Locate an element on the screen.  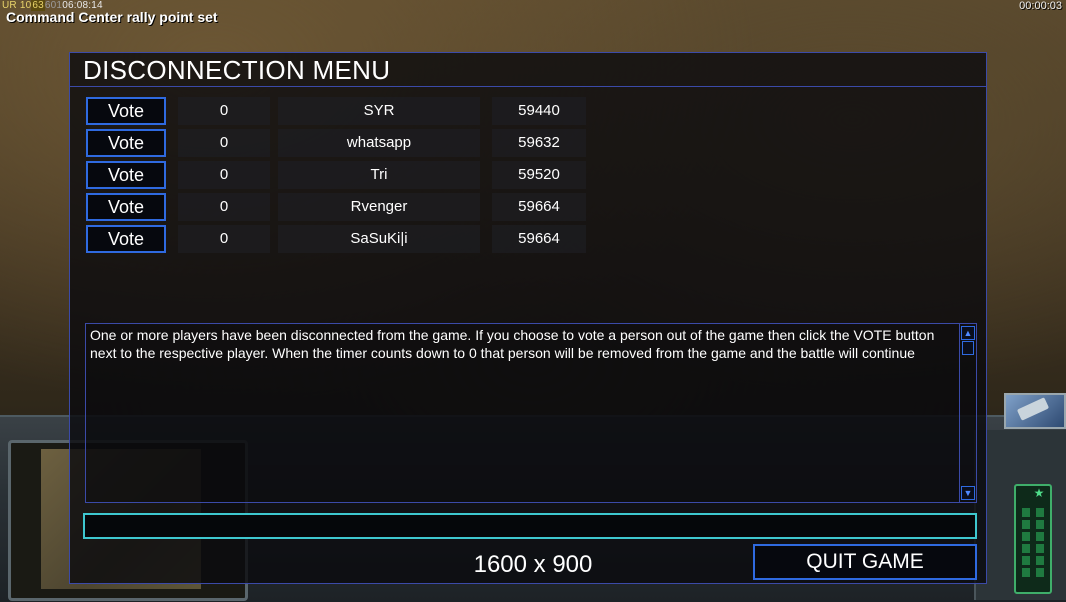
radar-star-icon: ★ is located at coordinates (1039, 493).